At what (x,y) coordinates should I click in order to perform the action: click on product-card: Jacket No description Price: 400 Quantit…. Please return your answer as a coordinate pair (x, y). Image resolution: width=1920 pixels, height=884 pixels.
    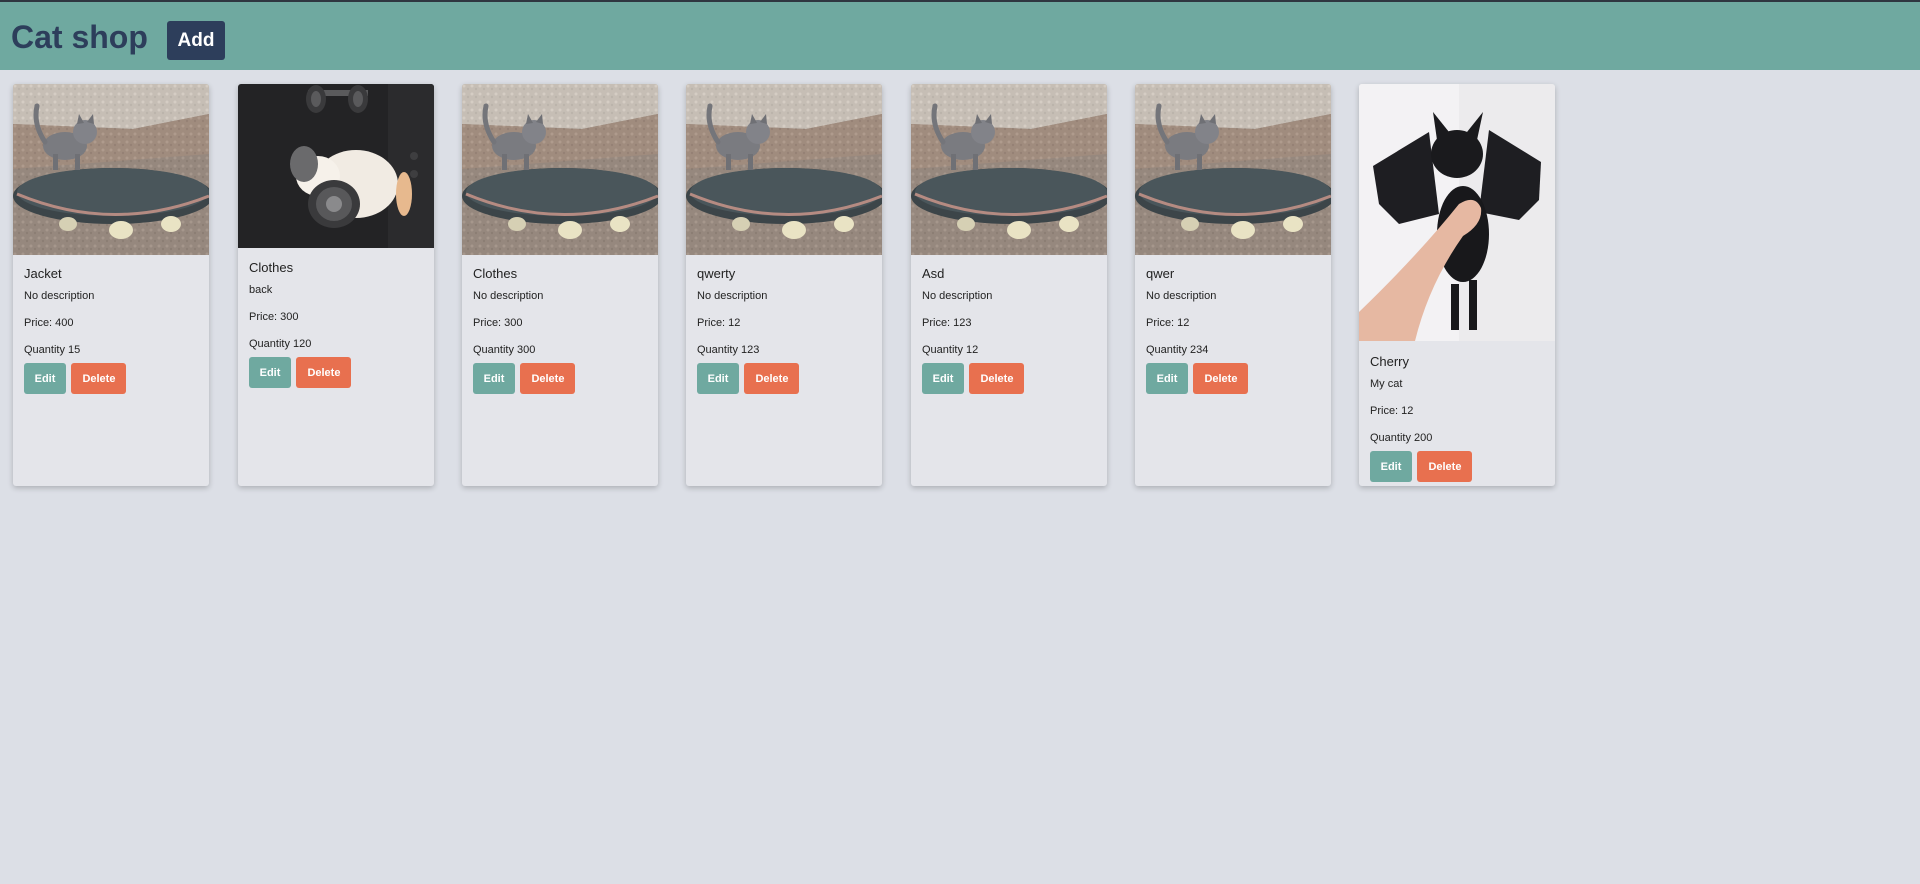
    Looking at the image, I should click on (111, 285).